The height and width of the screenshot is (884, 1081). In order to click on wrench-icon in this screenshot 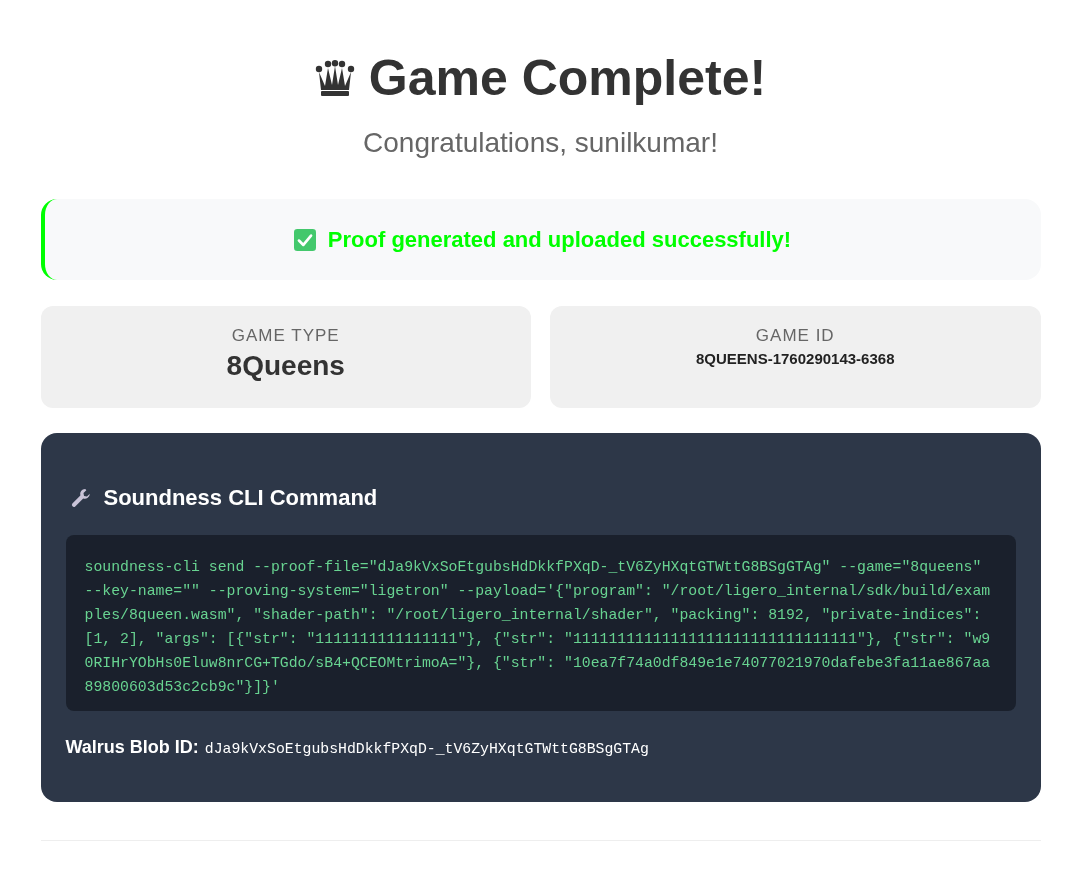, I will do `click(80, 498)`.